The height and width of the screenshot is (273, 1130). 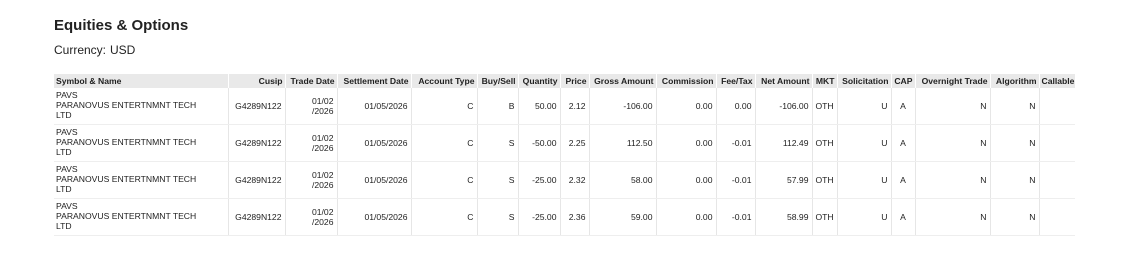 I want to click on net-amount-cell: 112.49, so click(x=783, y=143).